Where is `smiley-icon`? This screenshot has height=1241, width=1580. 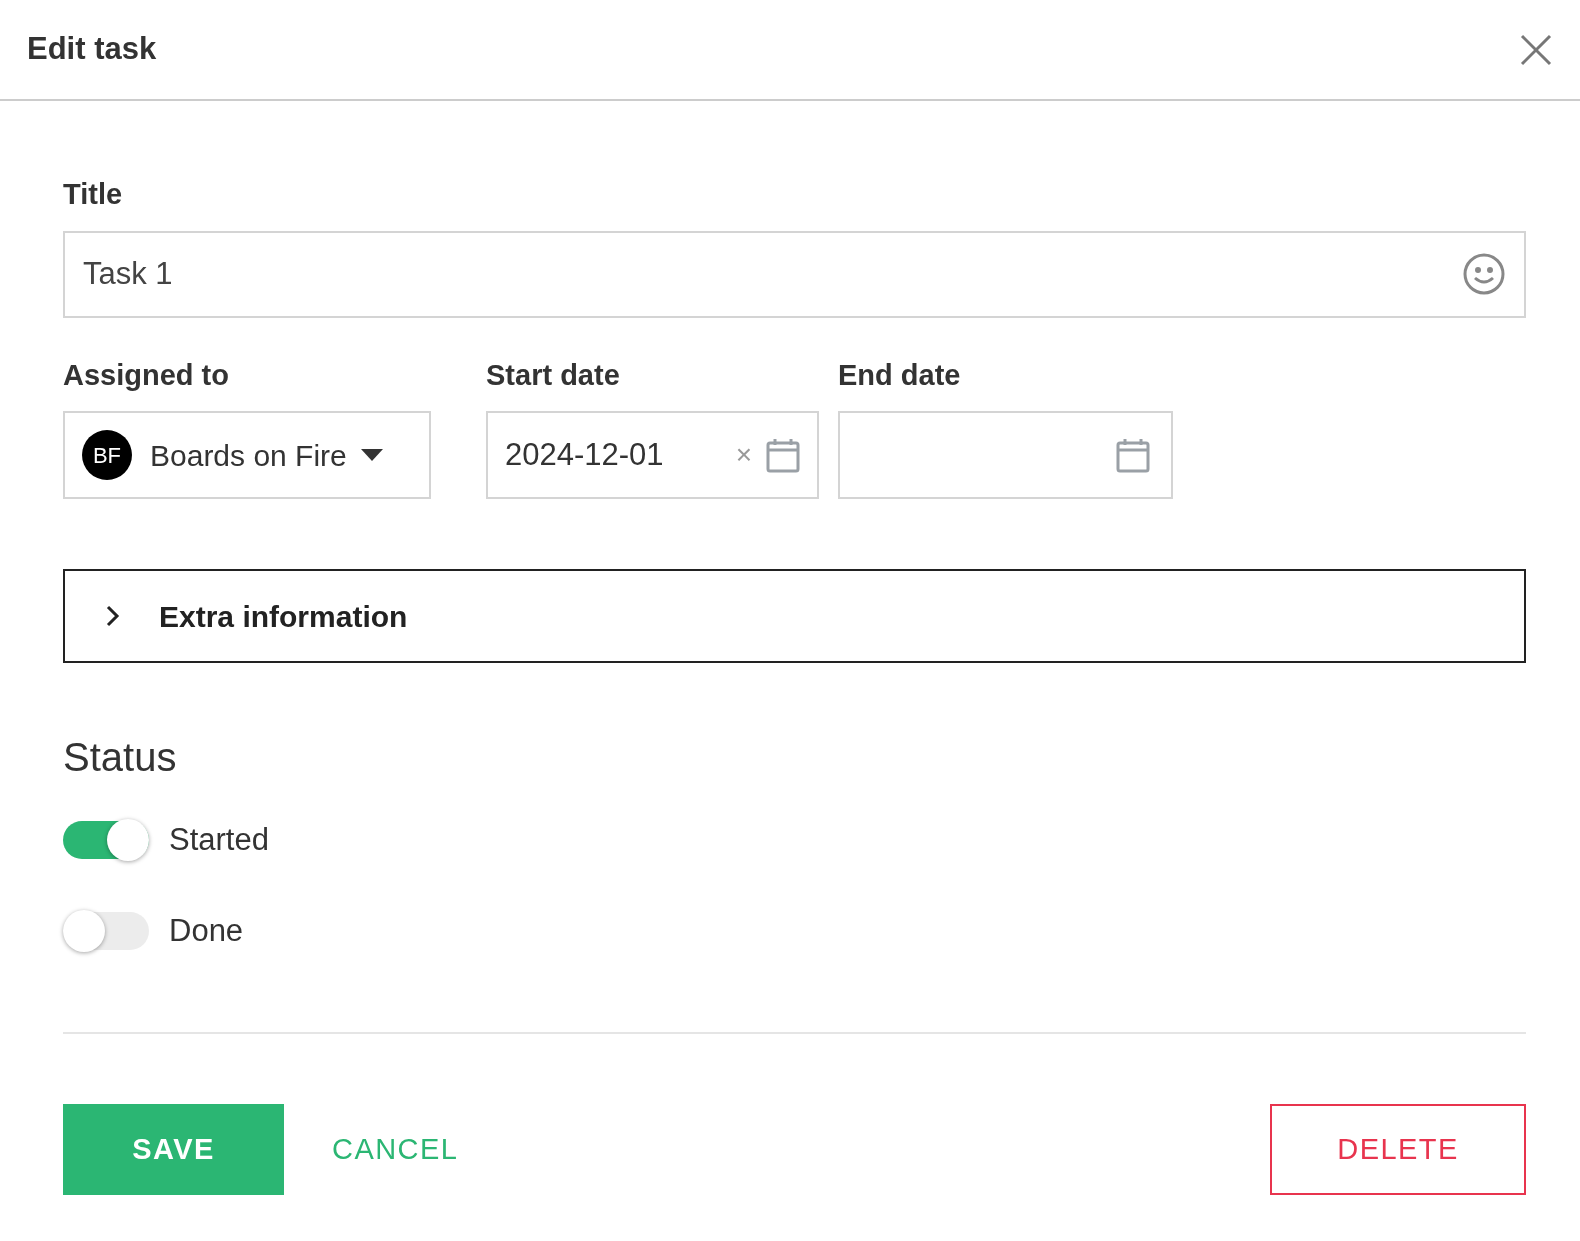 smiley-icon is located at coordinates (1484, 274).